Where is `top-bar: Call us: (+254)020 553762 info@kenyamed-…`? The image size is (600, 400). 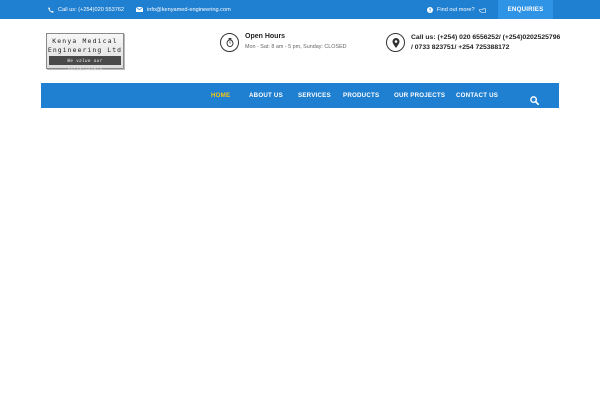 top-bar: Call us: (+254)020 553762 info@kenyamed-… is located at coordinates (300, 9).